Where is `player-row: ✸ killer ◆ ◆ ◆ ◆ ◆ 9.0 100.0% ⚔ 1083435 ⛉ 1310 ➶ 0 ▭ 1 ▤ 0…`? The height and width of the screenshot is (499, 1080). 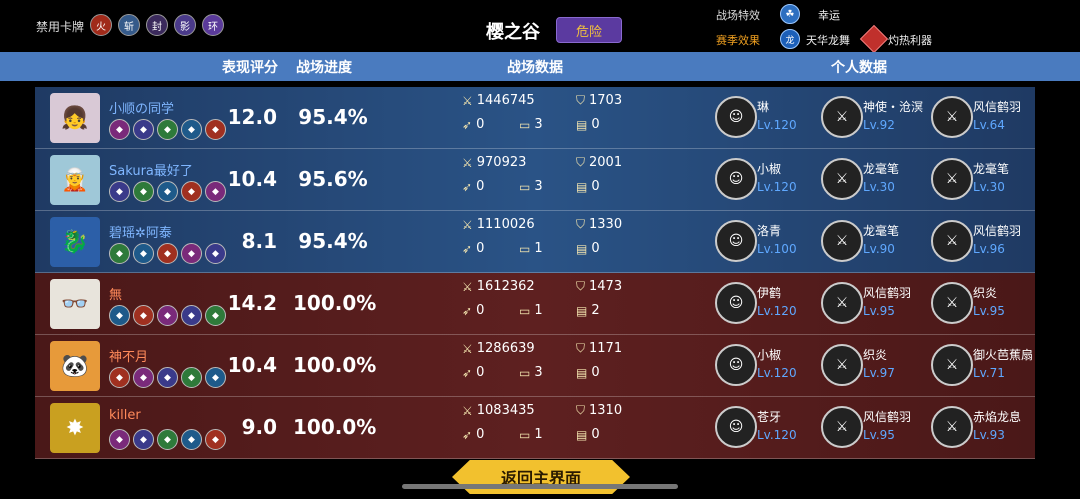
player-row: ✸ killer ◆ ◆ ◆ ◆ ◆ 9.0 100.0% ⚔ 1083435 ⛉ 1310 ➶ 0 ▭ 1 ▤ 0… is located at coordinates (535, 428).